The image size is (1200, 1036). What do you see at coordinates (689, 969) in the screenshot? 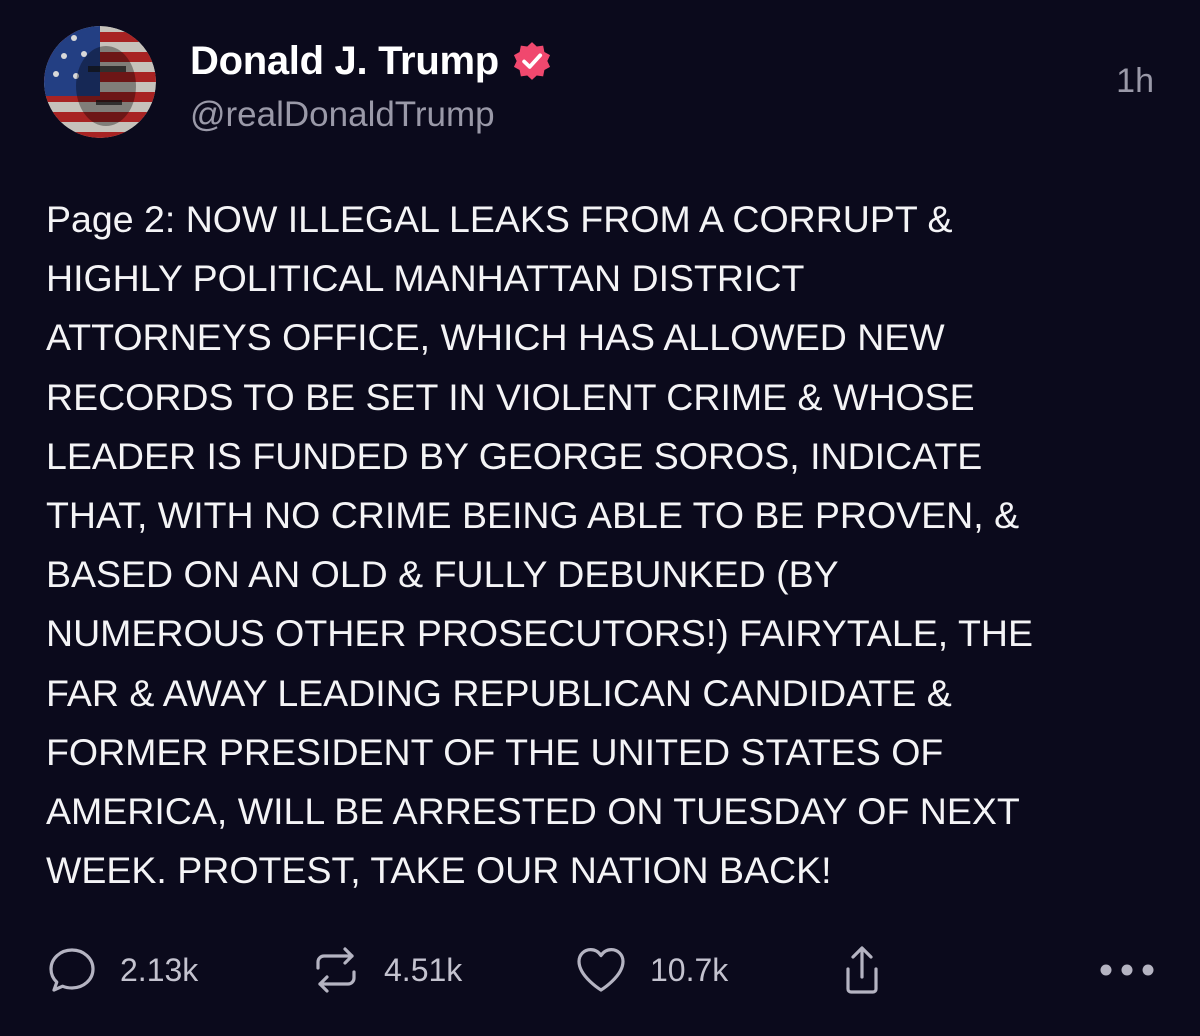
I see `like-count: 10.7k` at bounding box center [689, 969].